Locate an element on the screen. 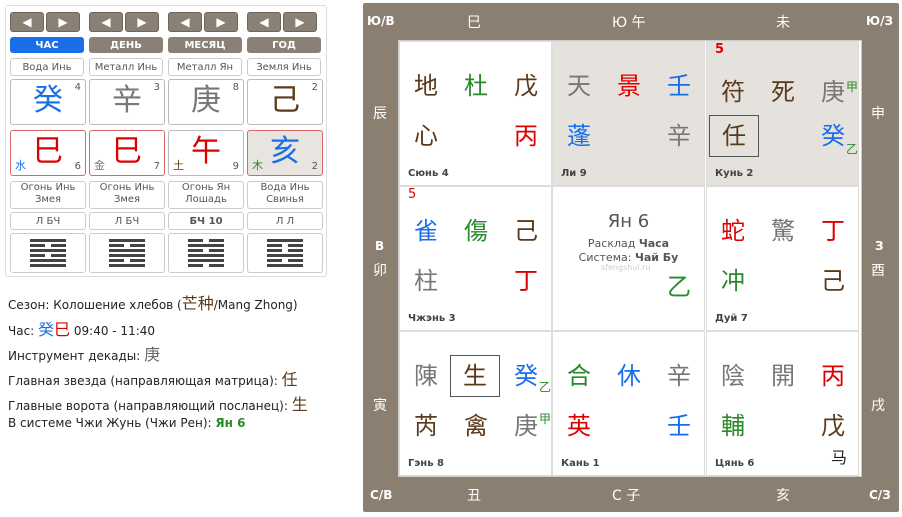 The image size is (902, 517). star: 冲 is located at coordinates (733, 281).